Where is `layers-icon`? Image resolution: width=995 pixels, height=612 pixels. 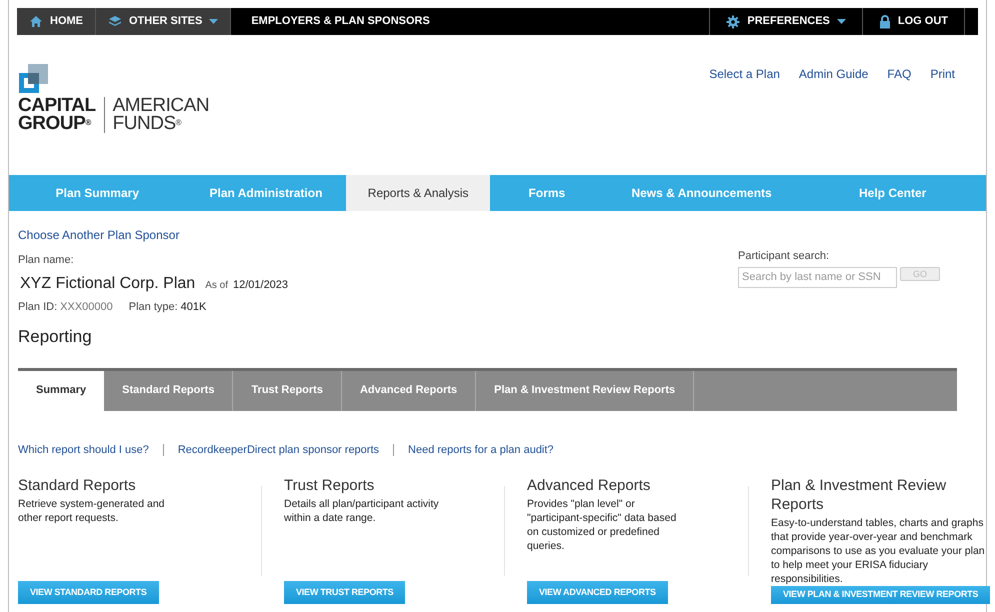 layers-icon is located at coordinates (115, 21).